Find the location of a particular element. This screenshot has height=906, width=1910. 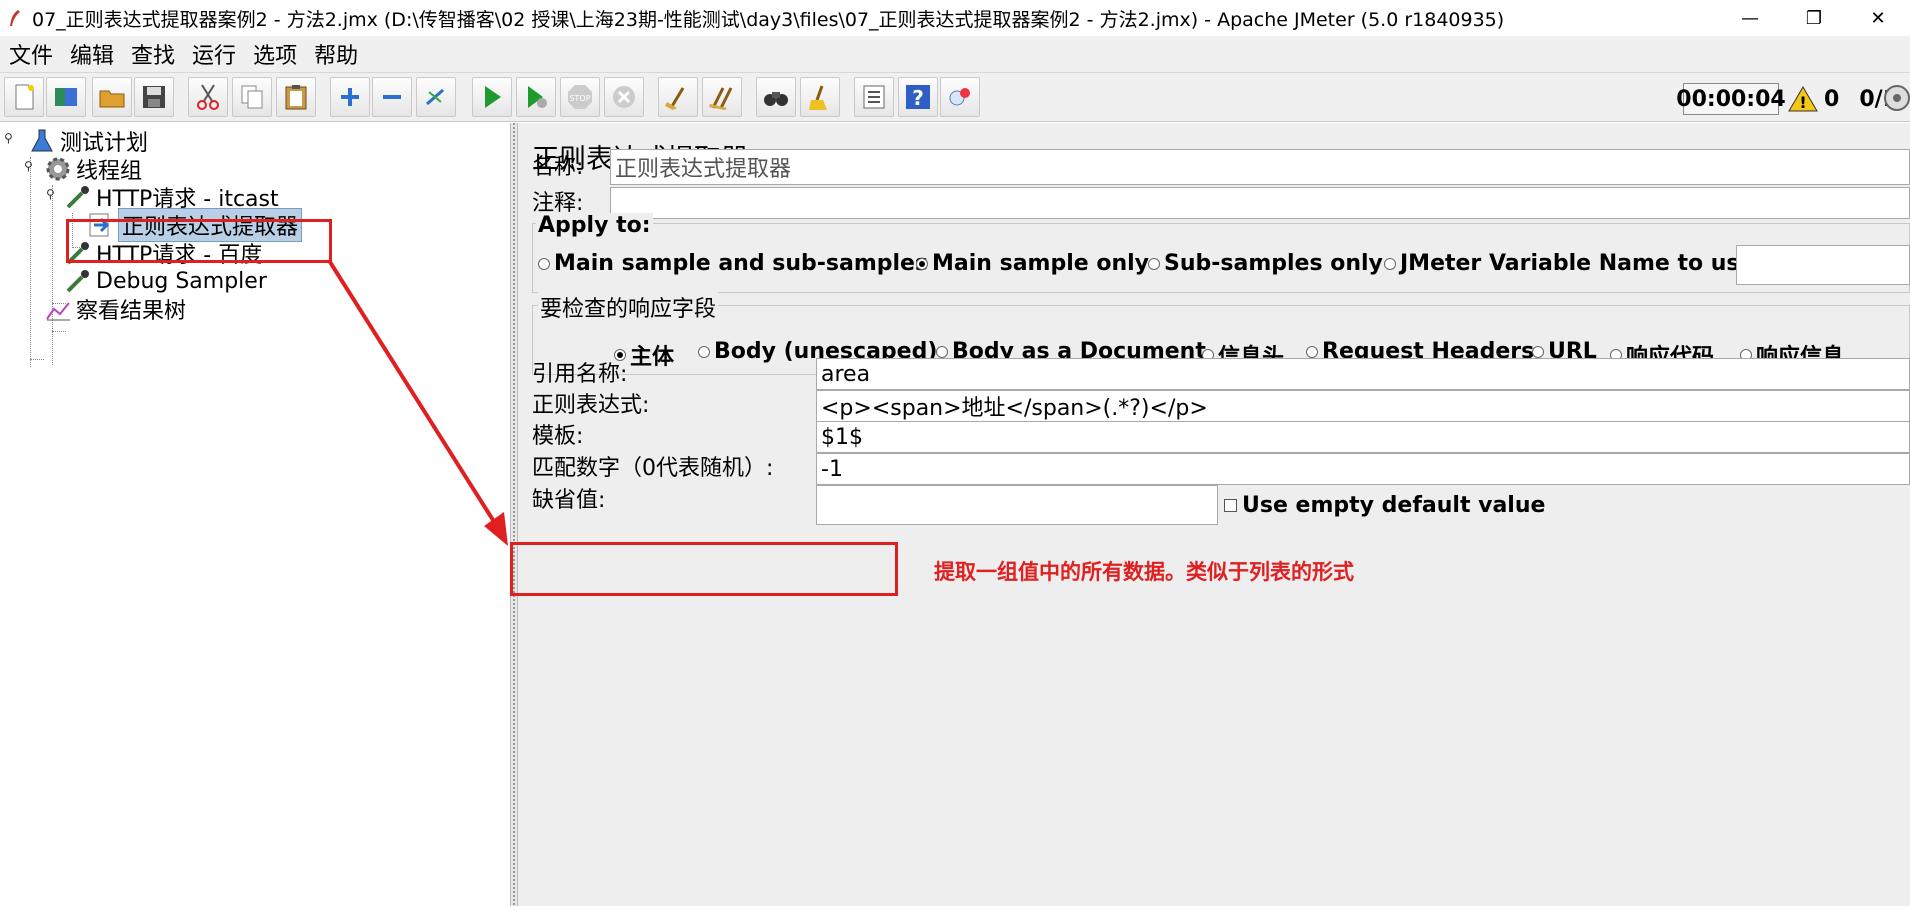

copy-icon is located at coordinates (252, 97).